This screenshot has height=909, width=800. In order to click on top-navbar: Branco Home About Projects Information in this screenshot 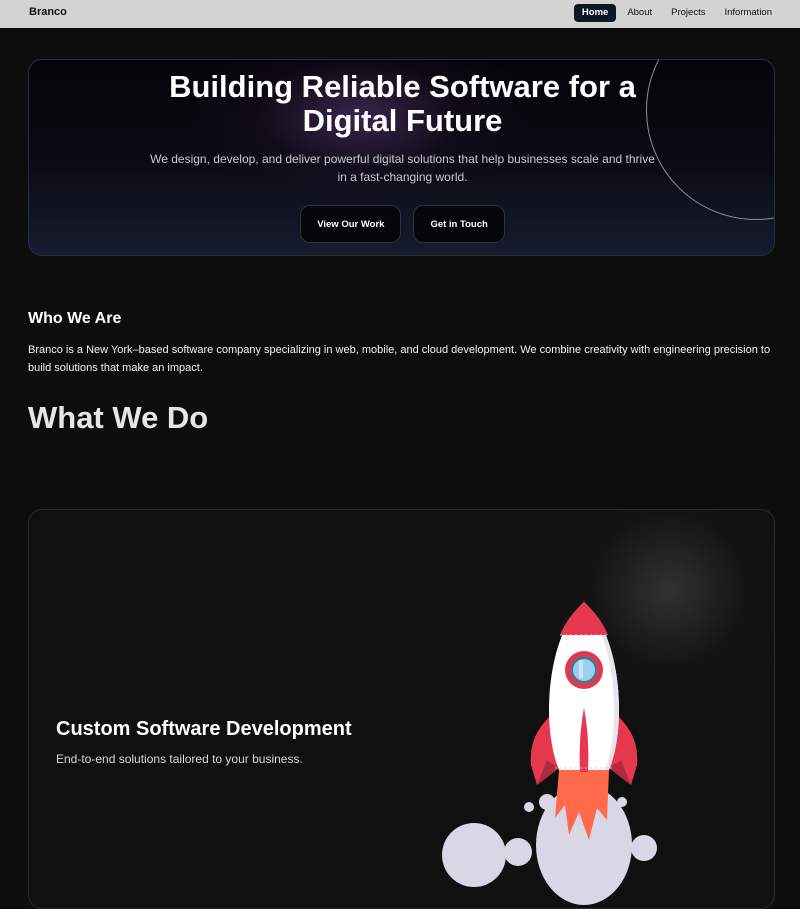, I will do `click(400, 14)`.